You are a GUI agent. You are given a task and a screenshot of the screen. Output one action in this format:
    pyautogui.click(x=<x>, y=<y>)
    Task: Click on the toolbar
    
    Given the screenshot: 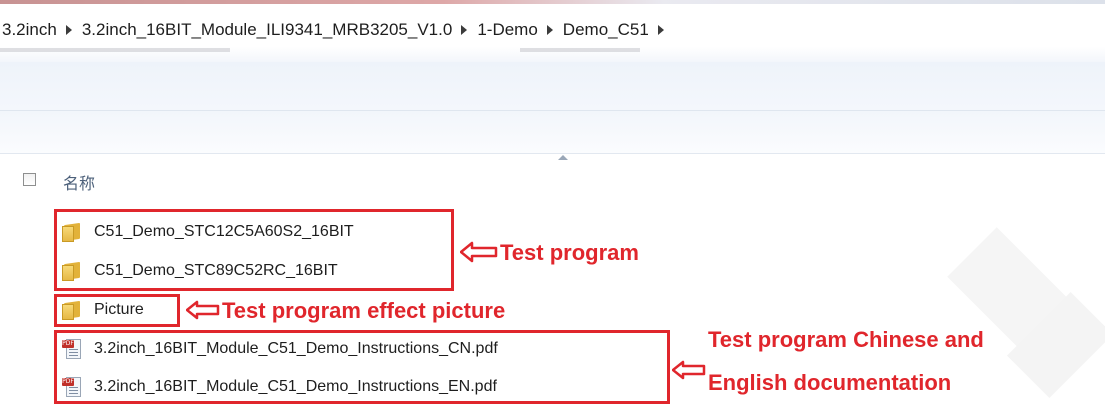 What is the action you would take?
    pyautogui.click(x=552, y=86)
    